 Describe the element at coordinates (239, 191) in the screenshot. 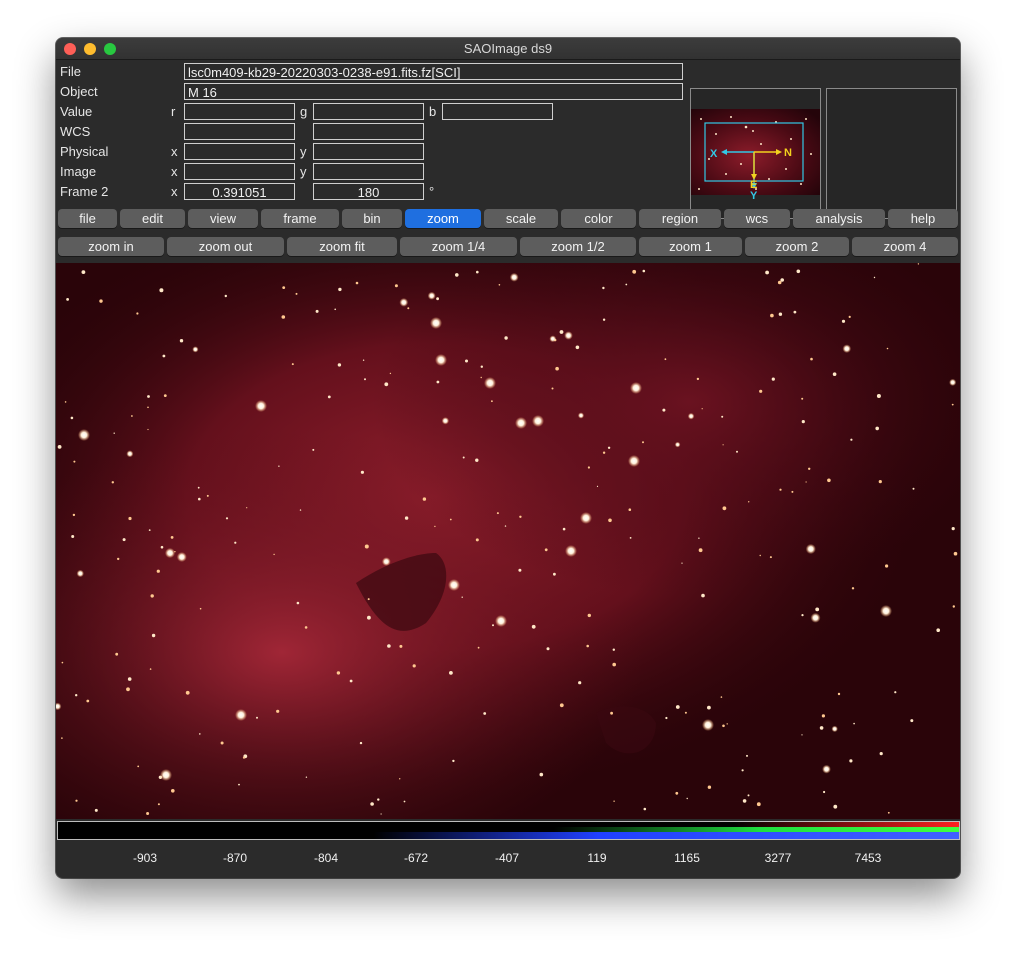

I see `frame-zoom-field: 0.391051` at that location.